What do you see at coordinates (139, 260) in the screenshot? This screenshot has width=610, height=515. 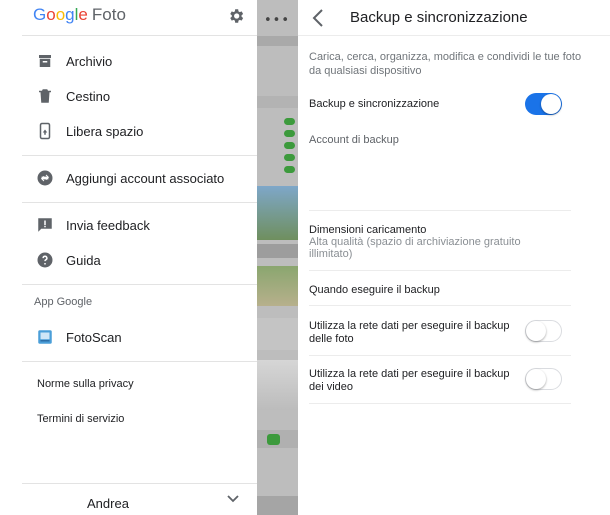 I see `drawer-item-help: Guida` at bounding box center [139, 260].